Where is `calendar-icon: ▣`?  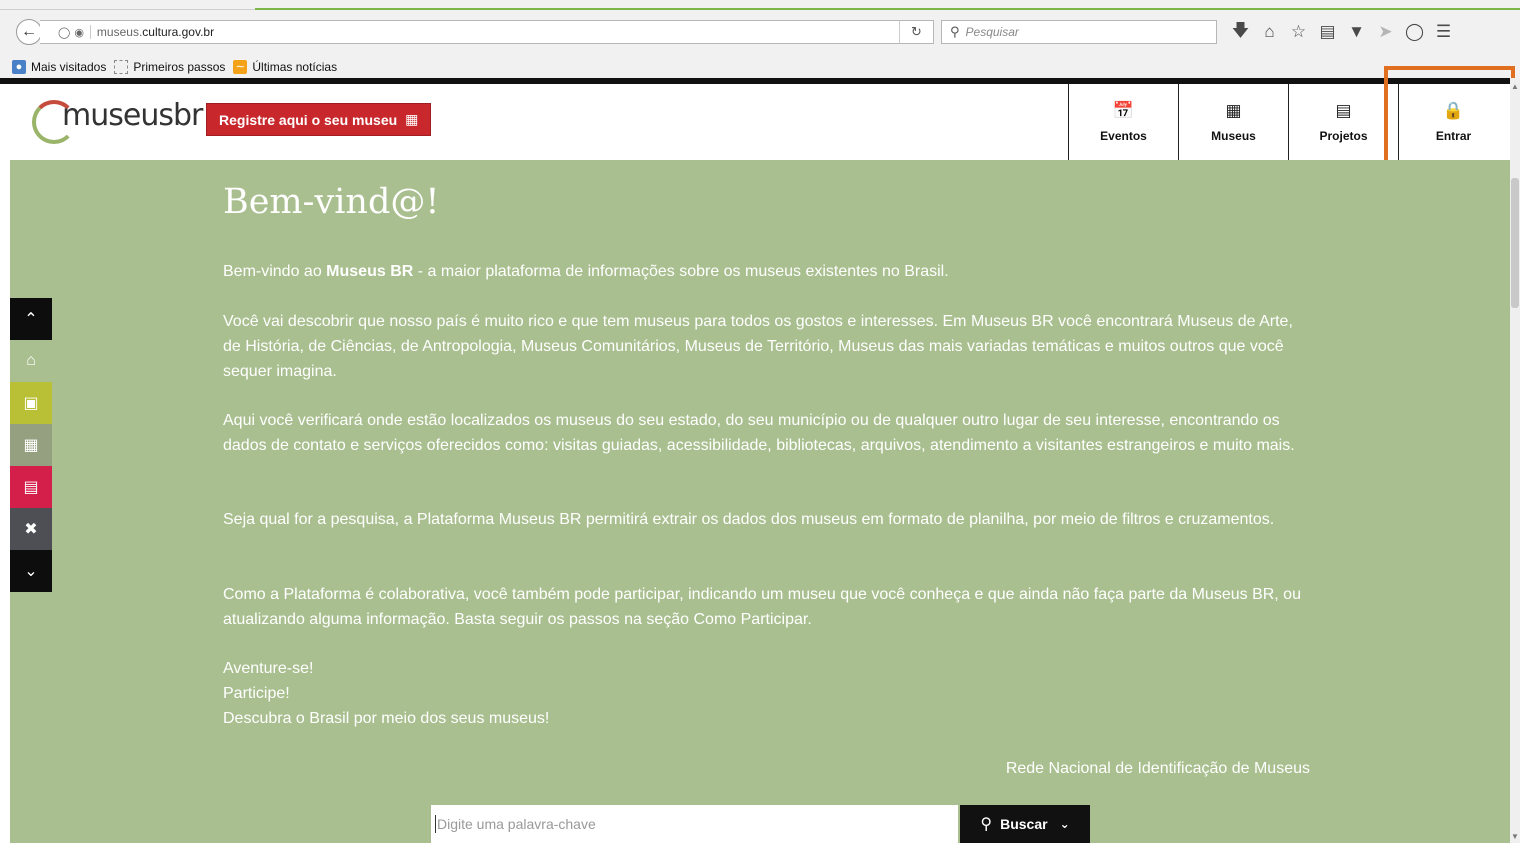
calendar-icon: ▣ is located at coordinates (31, 403).